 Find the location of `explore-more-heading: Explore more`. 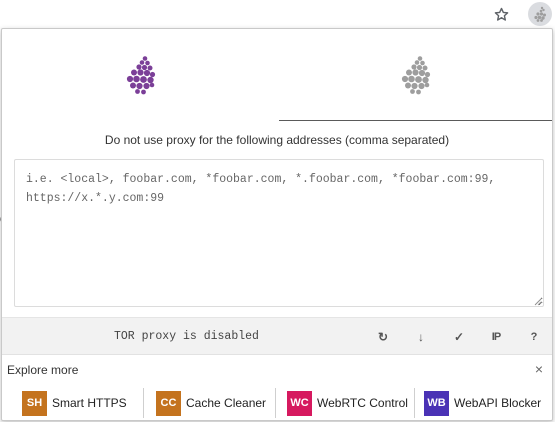

explore-more-heading: Explore more is located at coordinates (43, 370).